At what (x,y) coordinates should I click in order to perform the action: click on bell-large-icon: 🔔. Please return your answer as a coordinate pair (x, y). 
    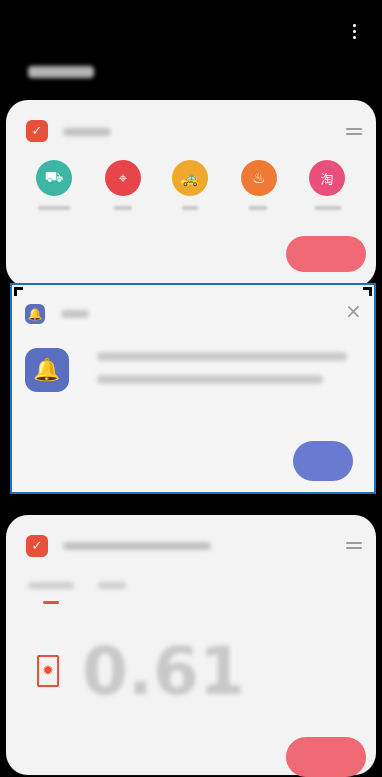
    Looking at the image, I should click on (47, 370).